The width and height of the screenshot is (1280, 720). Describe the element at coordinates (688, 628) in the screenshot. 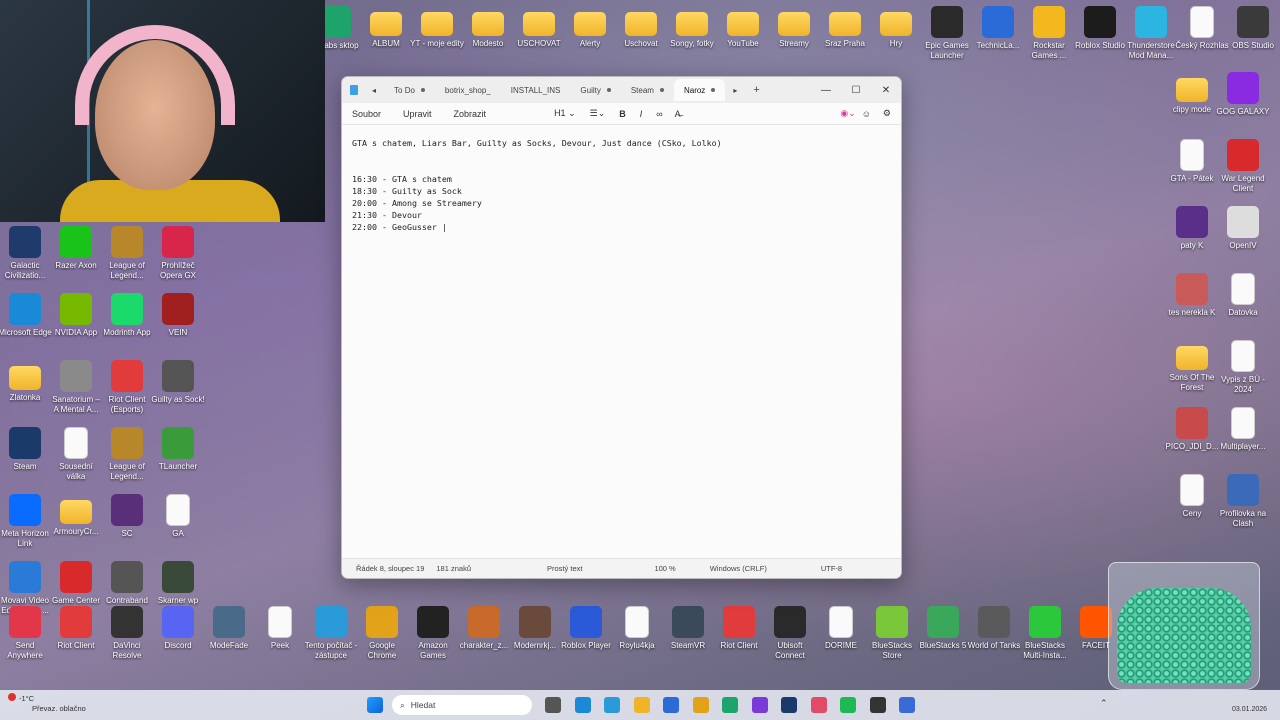

I see `desktop-icon-bottom-13: SteamVR` at that location.